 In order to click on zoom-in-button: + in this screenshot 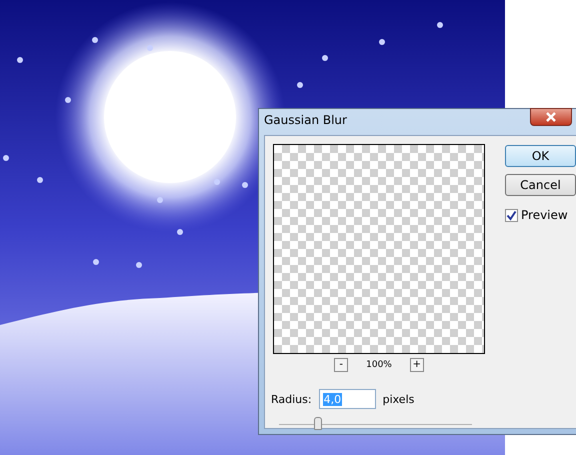, I will do `click(417, 365)`.